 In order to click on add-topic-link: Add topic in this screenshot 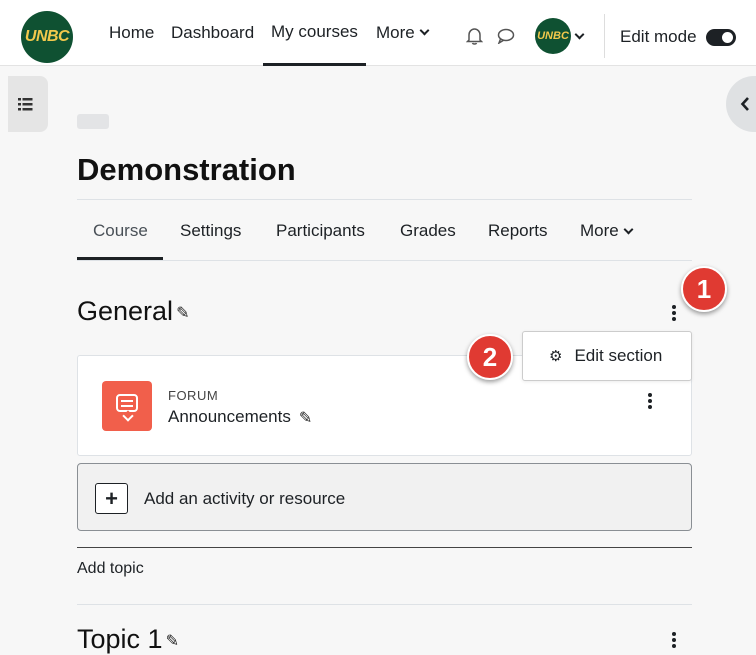, I will do `click(110, 569)`.